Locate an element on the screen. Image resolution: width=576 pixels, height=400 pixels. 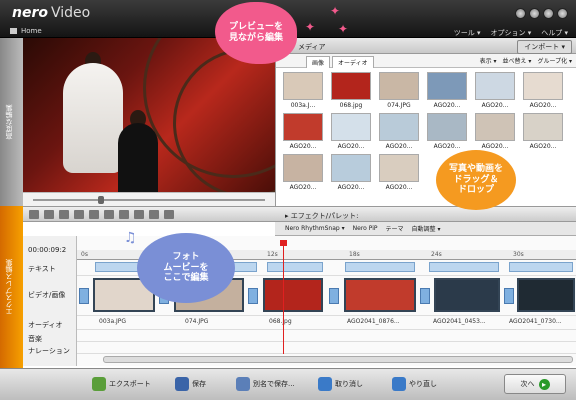
effects-palette-label: ▸ エフェクト/パレット: is located at coordinates (321, 216).